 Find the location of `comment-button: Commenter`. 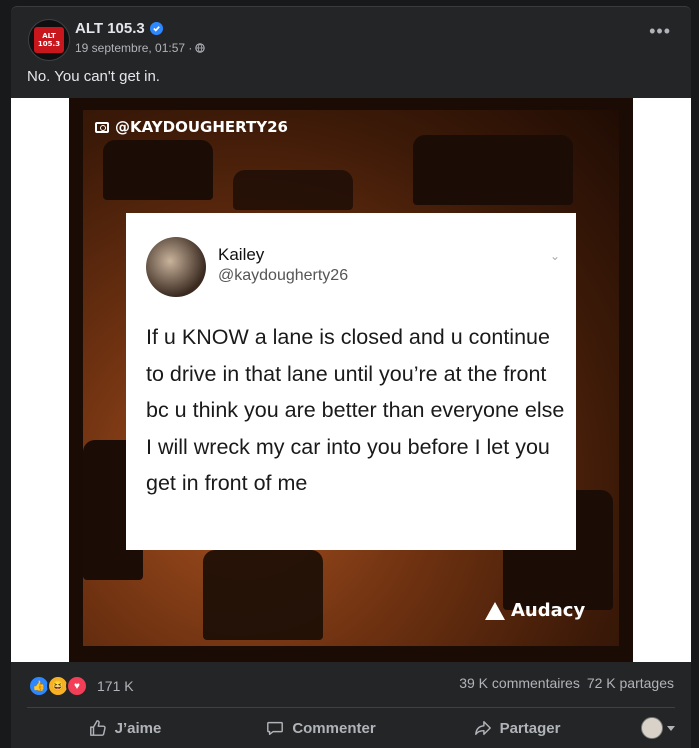

comment-button: Commenter is located at coordinates (321, 728).